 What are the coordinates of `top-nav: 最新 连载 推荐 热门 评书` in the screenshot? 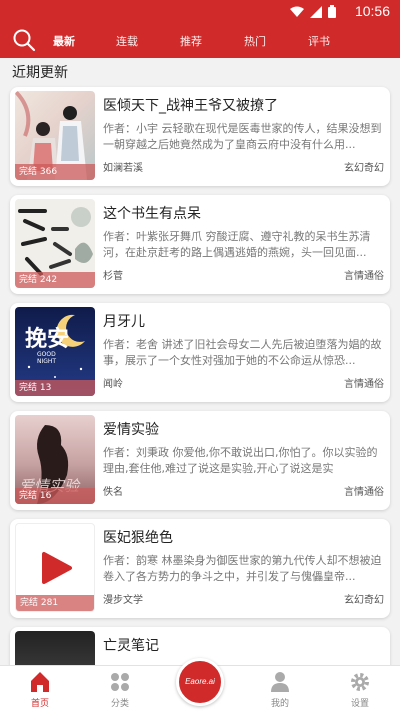 It's located at (200, 41).